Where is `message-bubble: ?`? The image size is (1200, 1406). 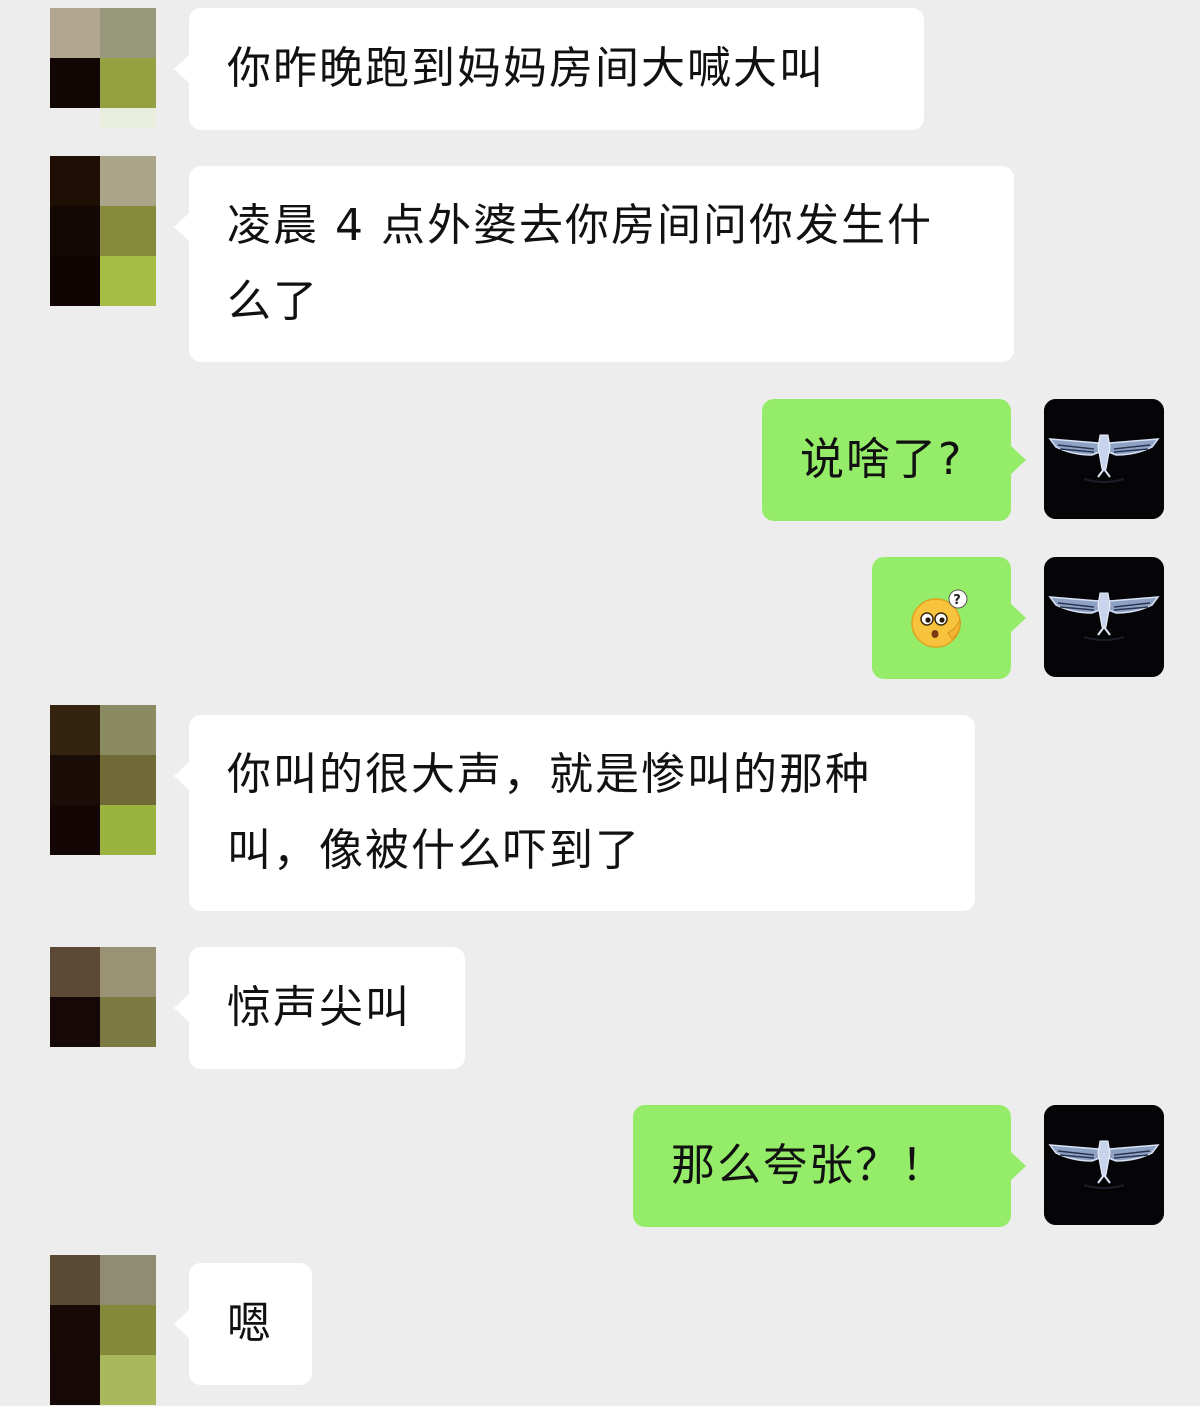
message-bubble: ? is located at coordinates (949, 618).